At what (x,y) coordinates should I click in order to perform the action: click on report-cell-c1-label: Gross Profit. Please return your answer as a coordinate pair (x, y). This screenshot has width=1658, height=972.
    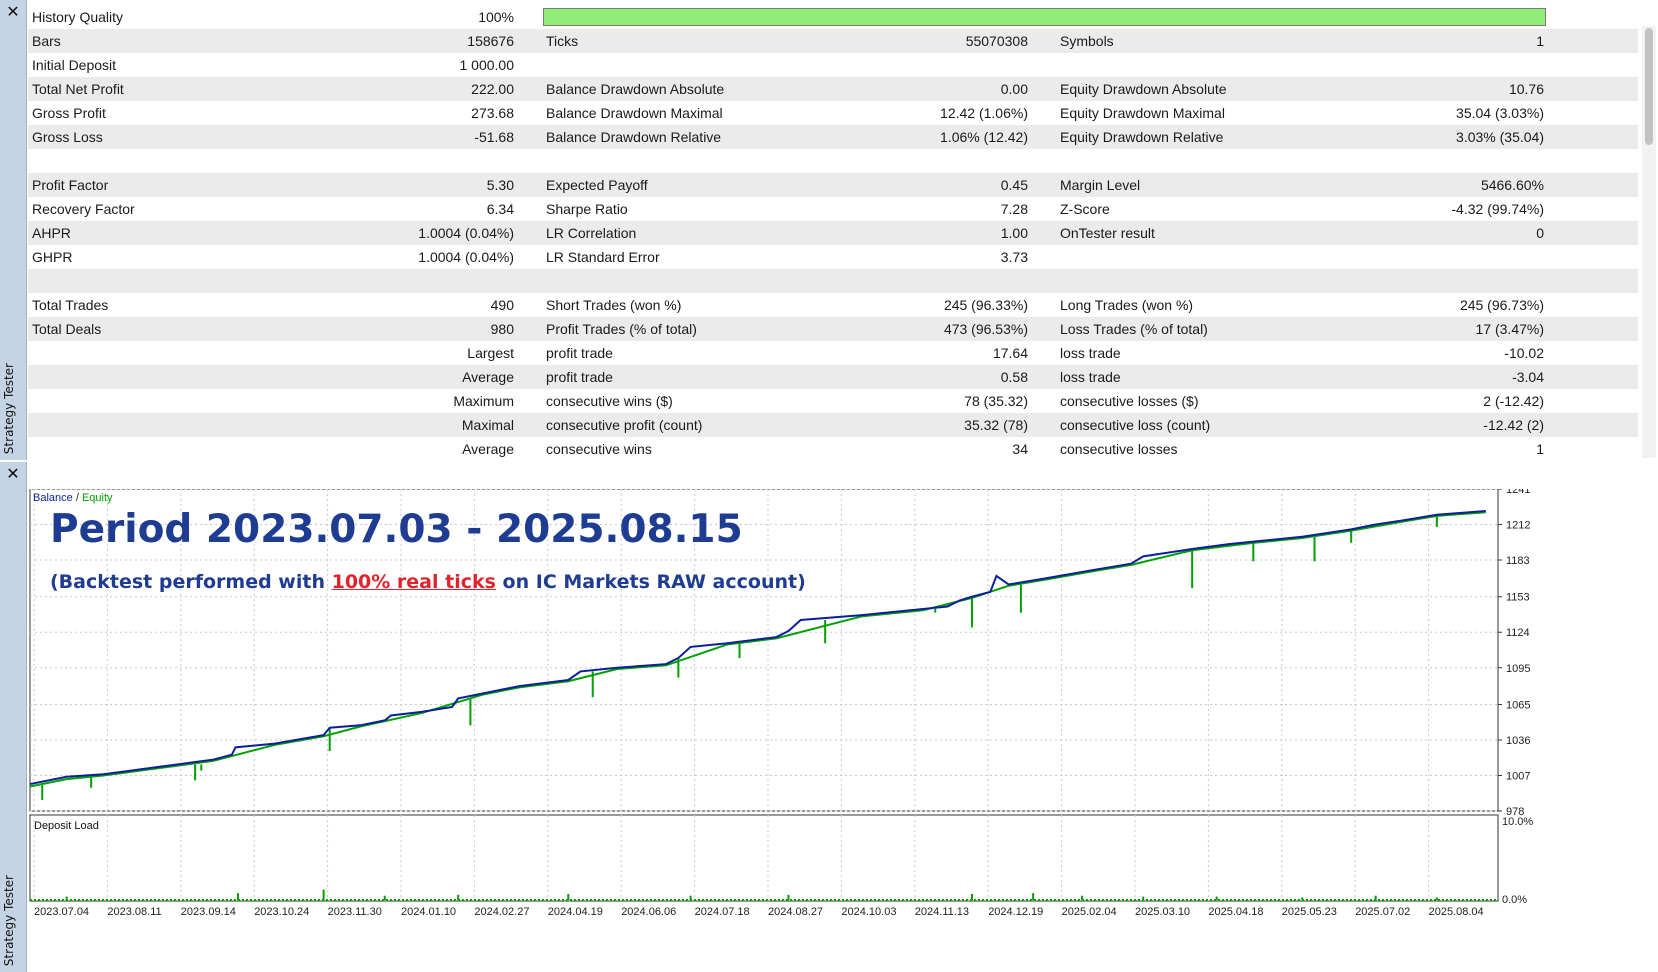
    Looking at the image, I should click on (69, 113).